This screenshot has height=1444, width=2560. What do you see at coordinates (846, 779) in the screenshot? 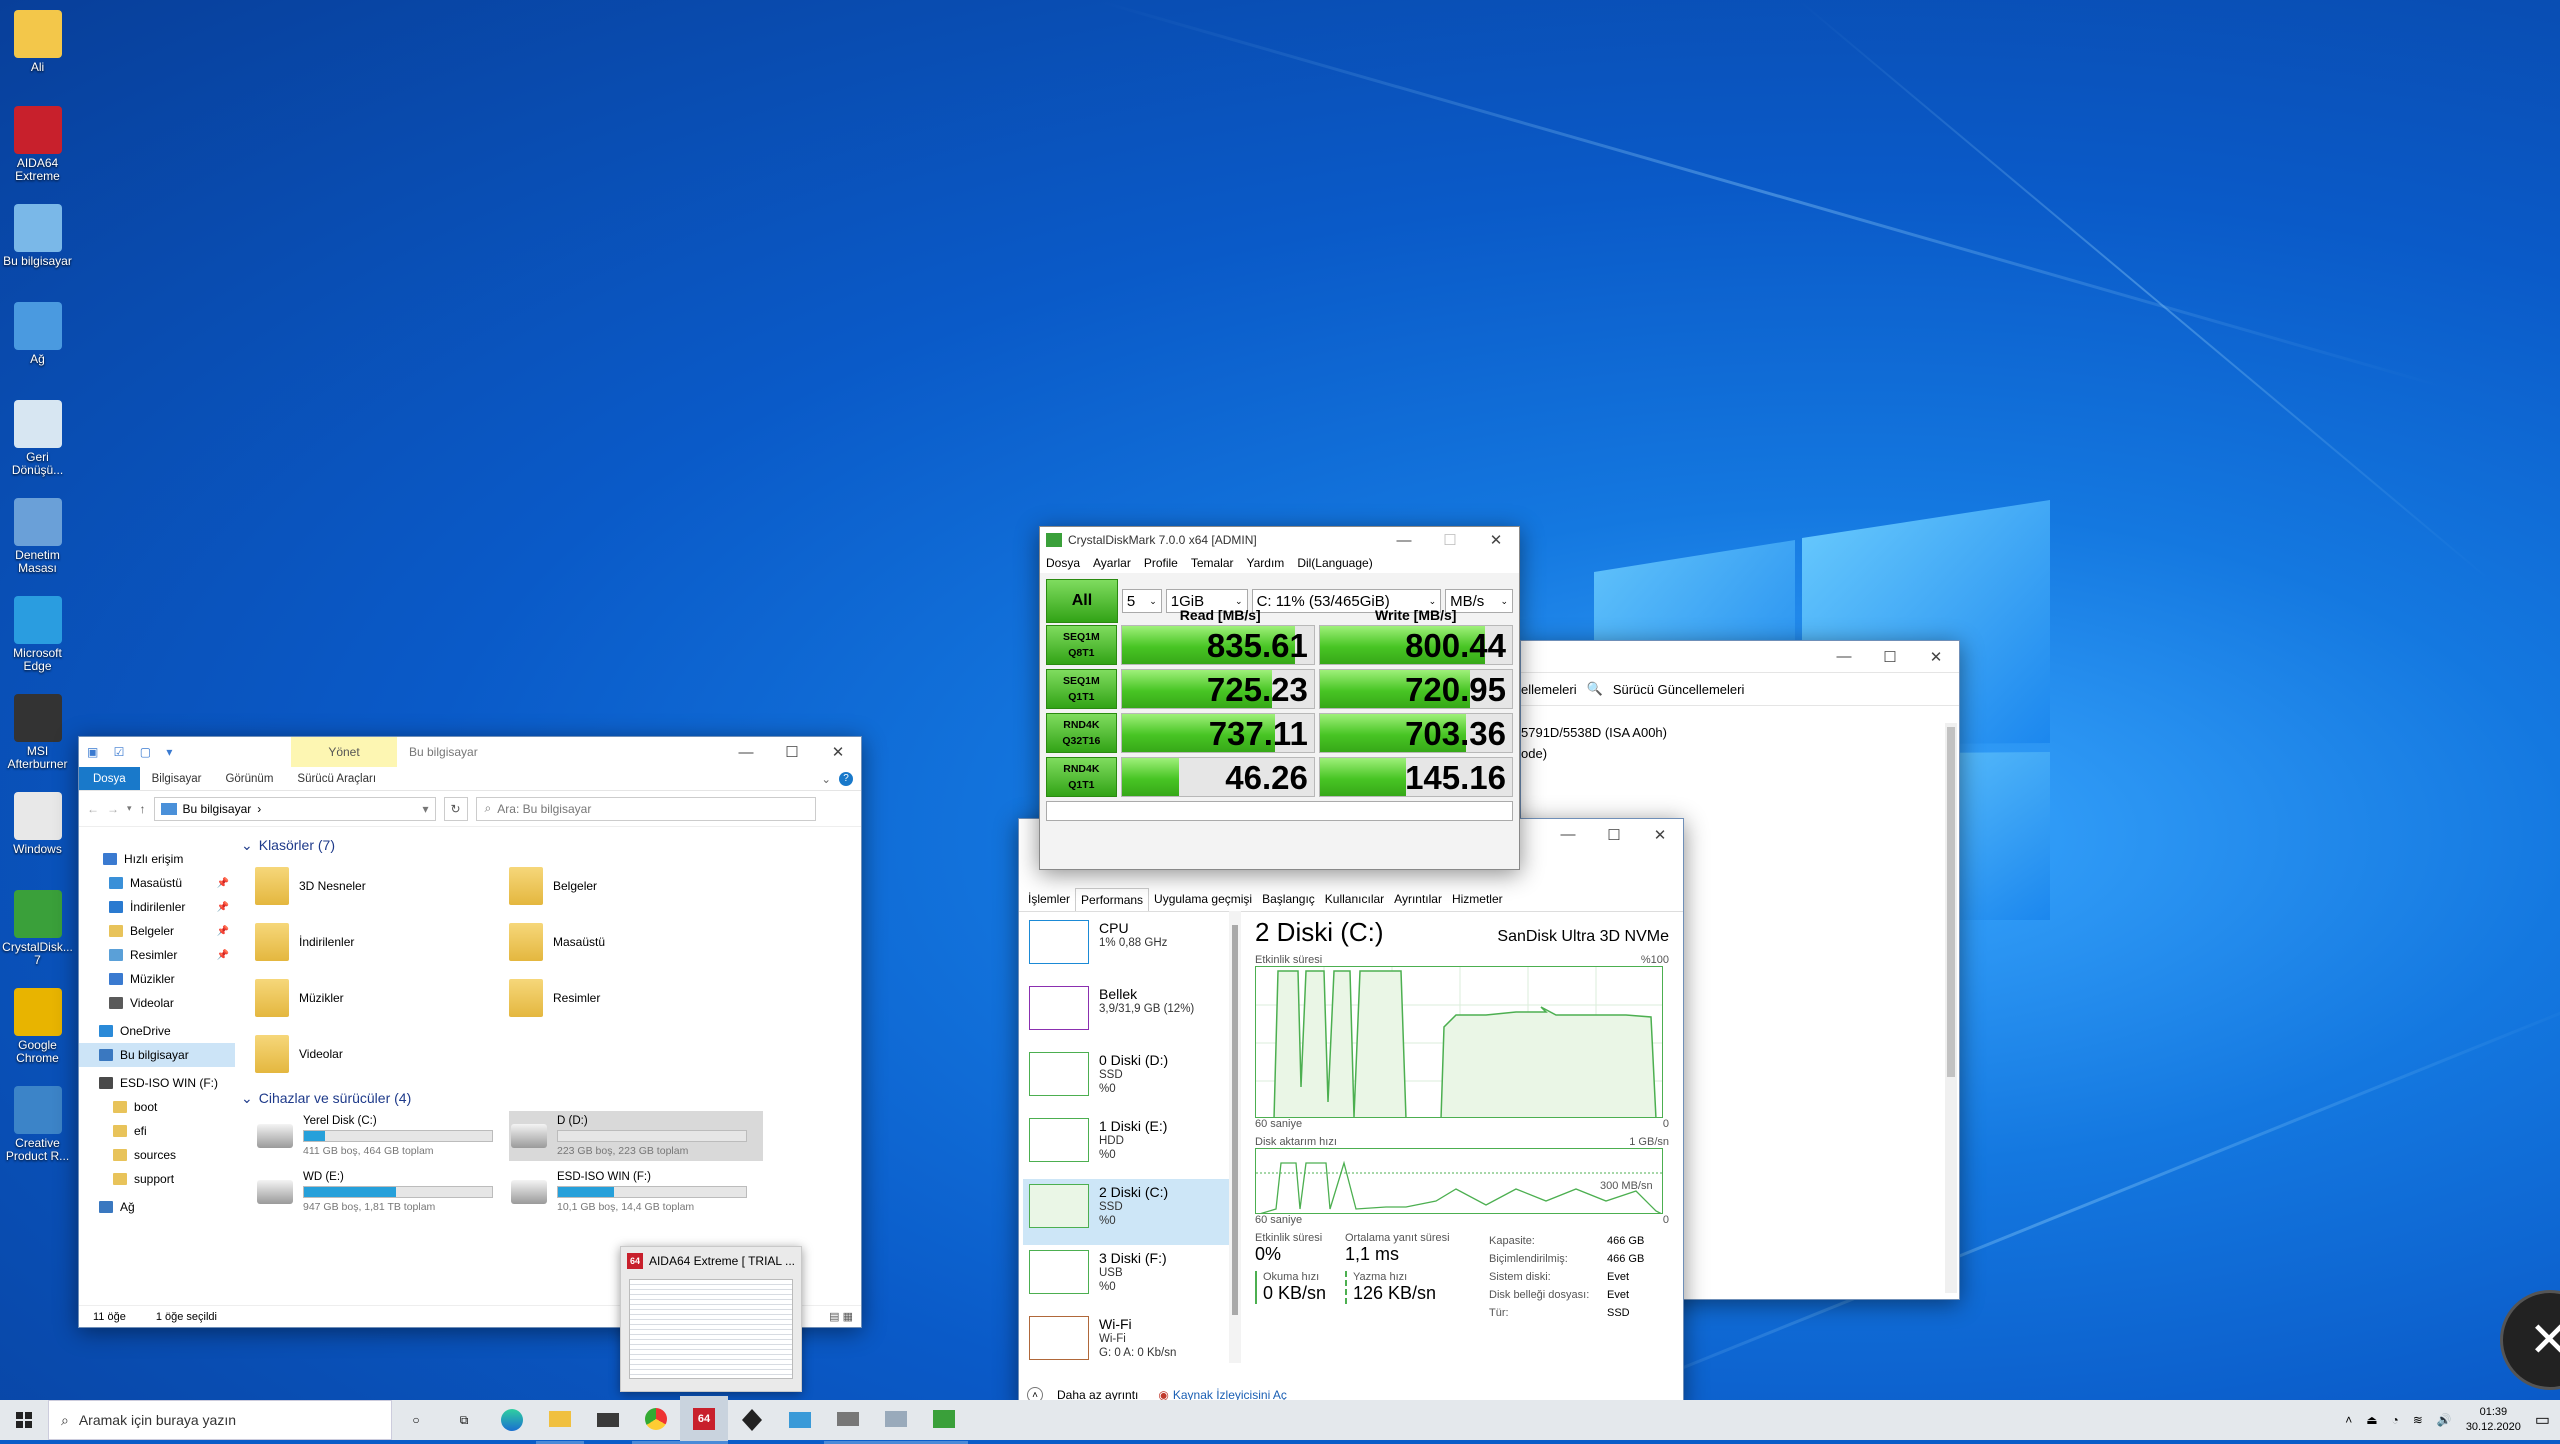
I see `help-icon: ?` at bounding box center [846, 779].